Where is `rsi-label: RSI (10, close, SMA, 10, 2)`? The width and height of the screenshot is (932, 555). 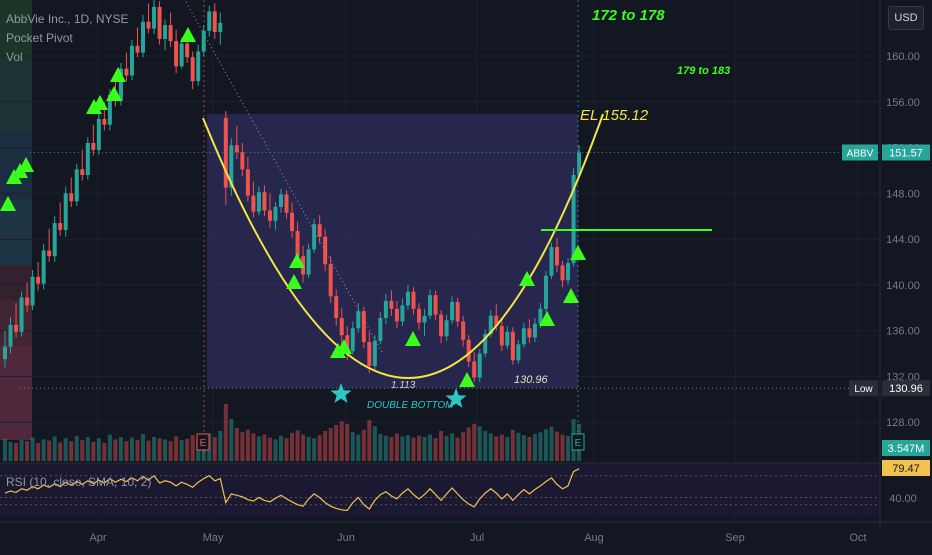
rsi-label: RSI (10, close, SMA, 10, 2) is located at coordinates (78, 482).